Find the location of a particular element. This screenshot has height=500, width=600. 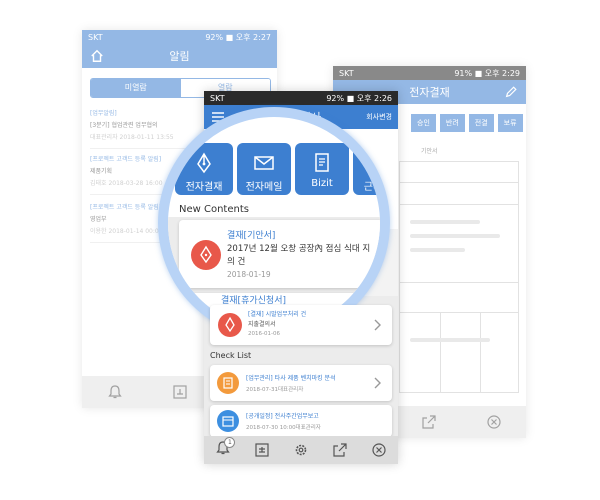

page-title: 알림 is located at coordinates (179, 56).